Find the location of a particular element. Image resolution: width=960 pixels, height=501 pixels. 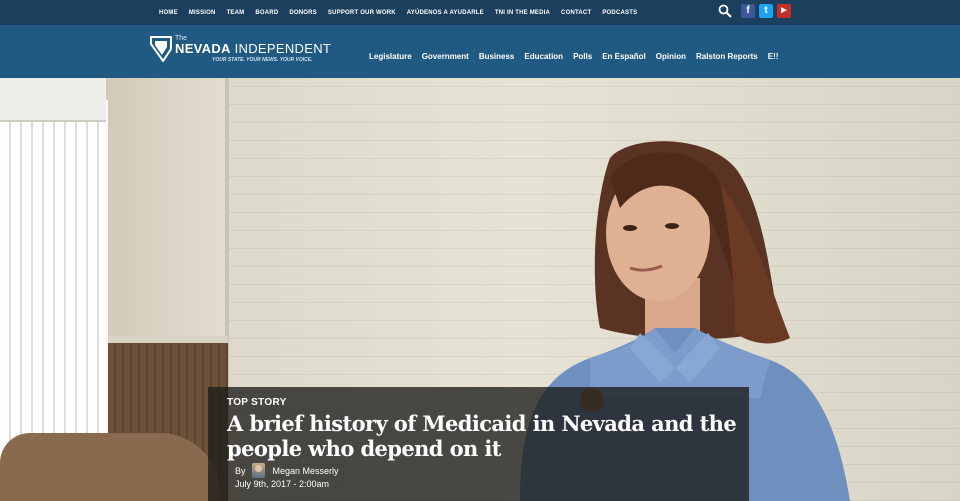

nav-opinion: Opinion is located at coordinates (671, 56).